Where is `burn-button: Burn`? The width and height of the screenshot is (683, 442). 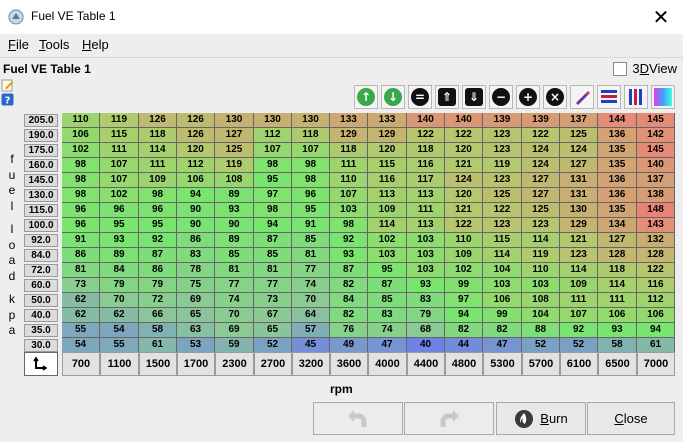
burn-button: Burn is located at coordinates (541, 418).